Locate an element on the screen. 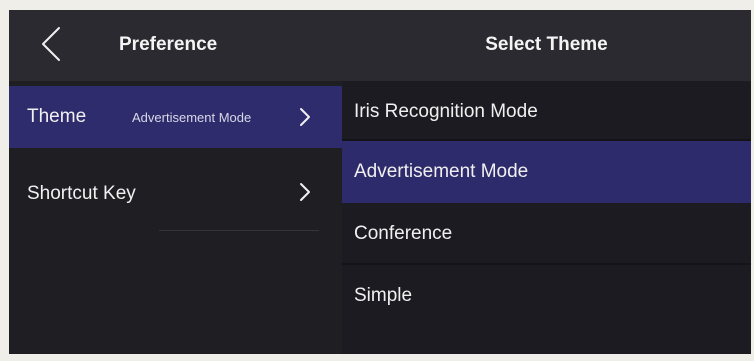 The height and width of the screenshot is (361, 754). theme-option-advertisement: Advertisement Mode is located at coordinates (546, 172).